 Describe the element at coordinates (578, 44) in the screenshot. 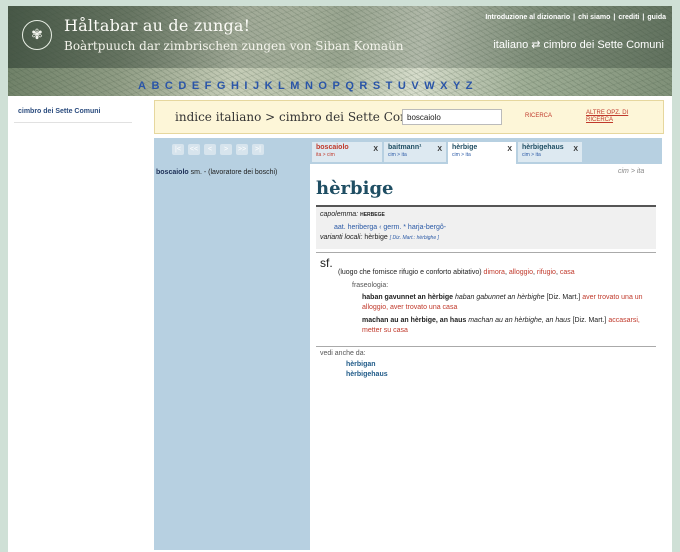

I see `language-pair: italiano ⇄ cimbro dei Sette Comuni` at that location.